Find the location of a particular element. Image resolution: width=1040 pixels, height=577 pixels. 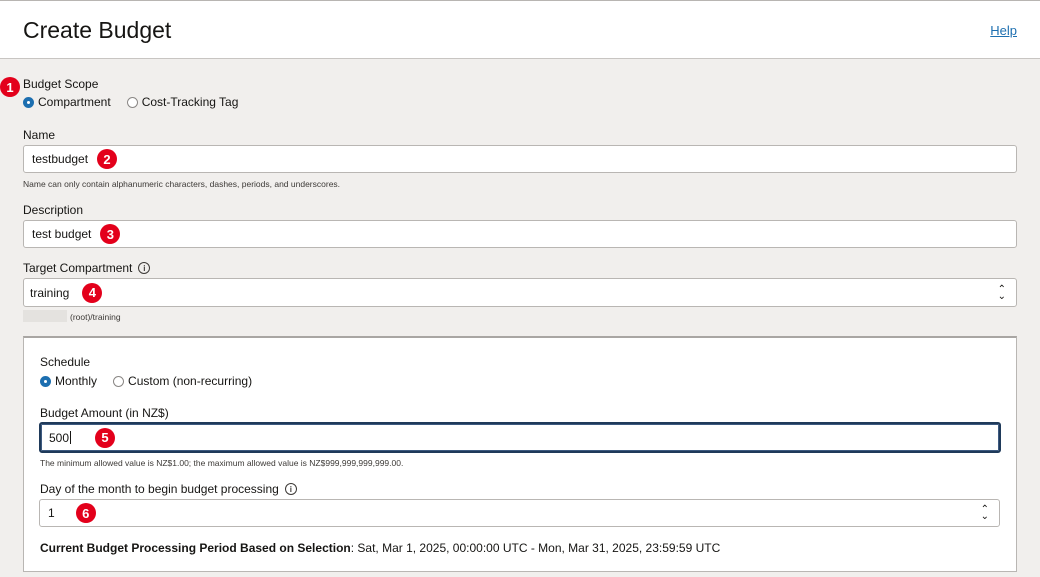

name-input-value: testbudget is located at coordinates (60, 159).